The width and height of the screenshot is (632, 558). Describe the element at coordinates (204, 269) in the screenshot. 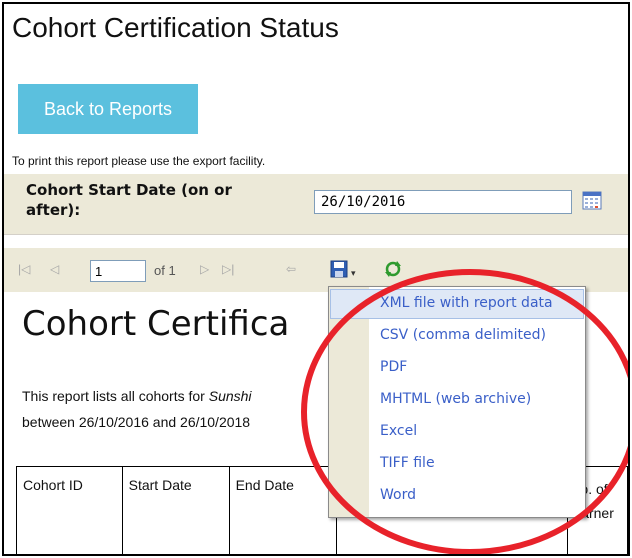

I see `next-page-icon: ▷` at that location.